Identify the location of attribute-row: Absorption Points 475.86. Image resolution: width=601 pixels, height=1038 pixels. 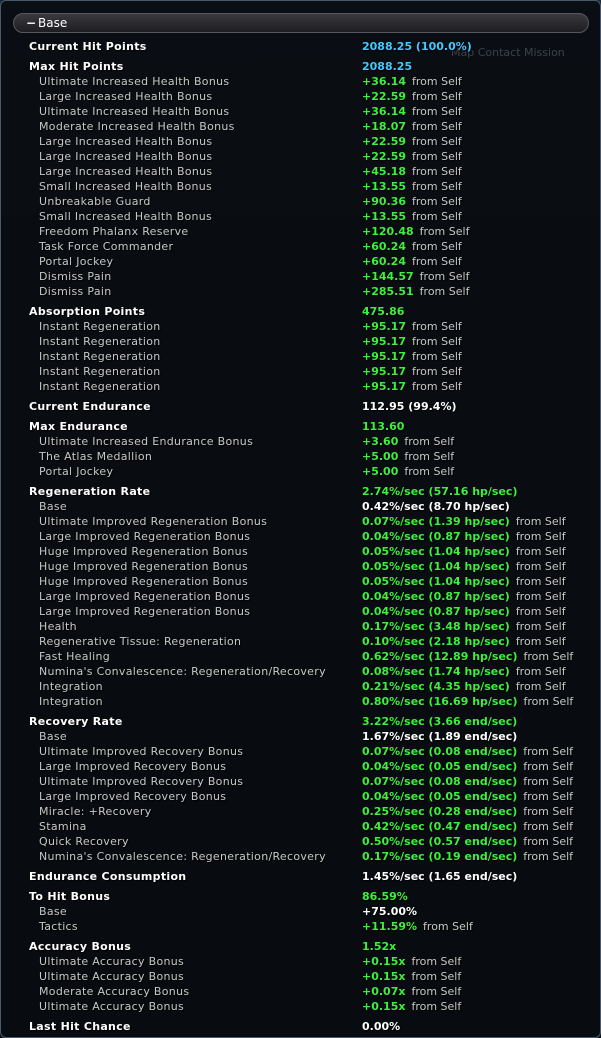
(300, 311).